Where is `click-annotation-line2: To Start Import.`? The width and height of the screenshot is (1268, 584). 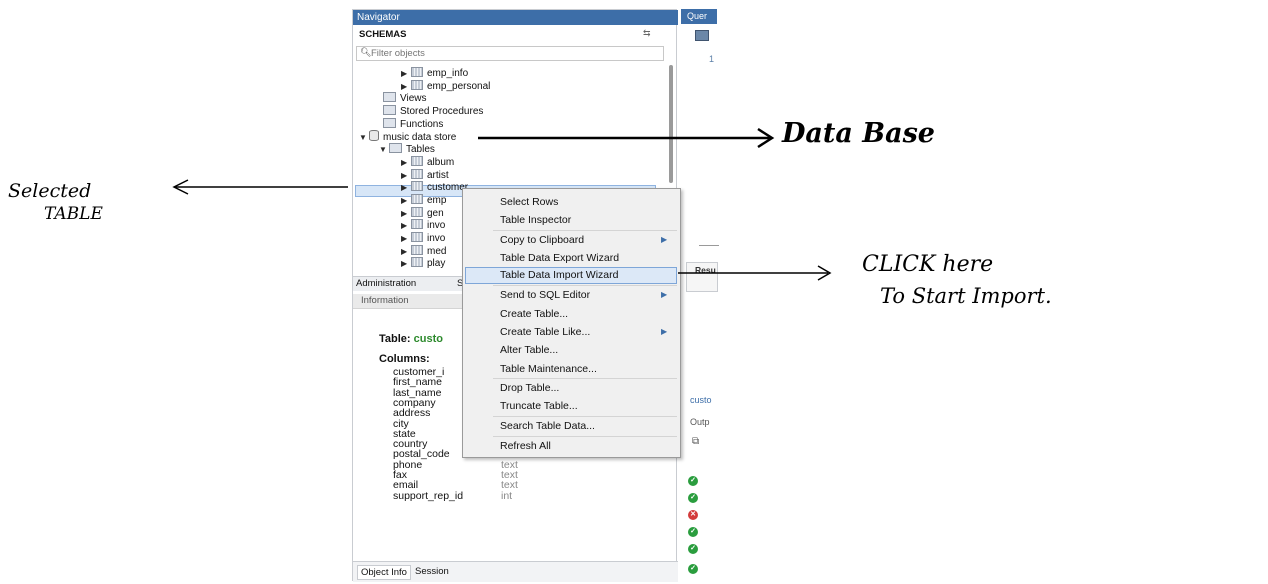 click-annotation-line2: To Start Import. is located at coordinates (966, 296).